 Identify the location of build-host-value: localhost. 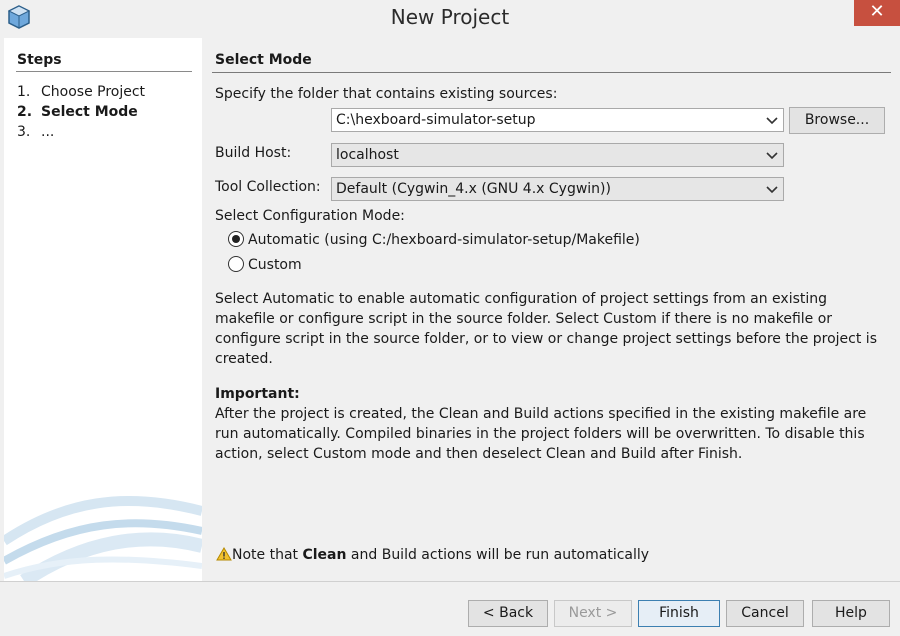
(367, 155).